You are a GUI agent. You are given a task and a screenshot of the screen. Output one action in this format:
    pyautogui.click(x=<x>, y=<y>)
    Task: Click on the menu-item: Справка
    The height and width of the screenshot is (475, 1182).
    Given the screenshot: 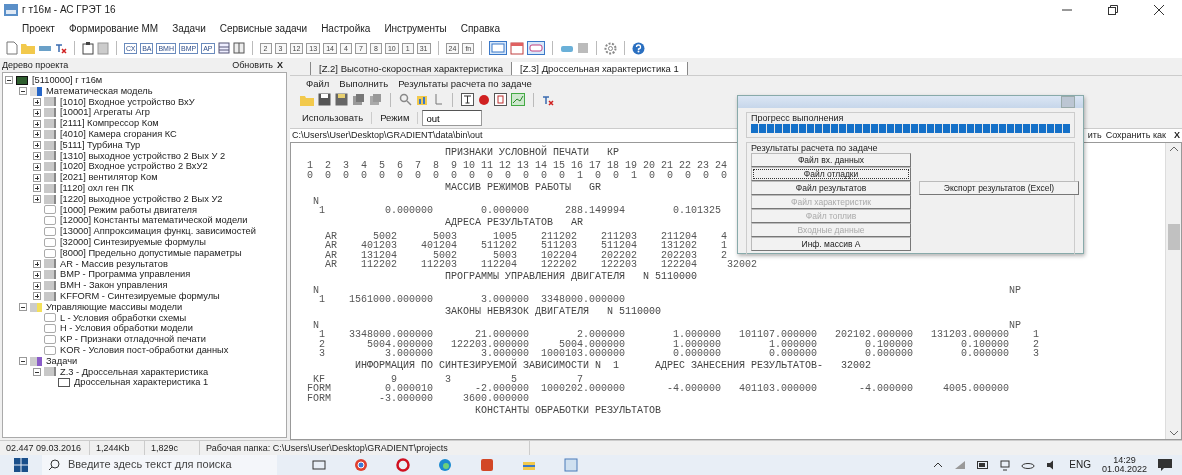 What is the action you would take?
    pyautogui.click(x=480, y=29)
    